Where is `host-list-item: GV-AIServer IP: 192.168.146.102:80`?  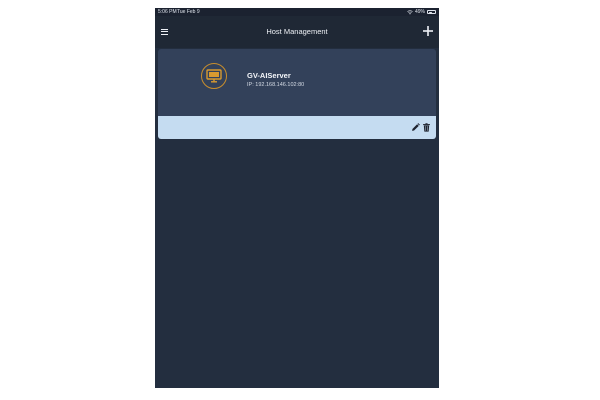 host-list-item: GV-AIServer IP: 192.168.146.102:80 is located at coordinates (297, 82).